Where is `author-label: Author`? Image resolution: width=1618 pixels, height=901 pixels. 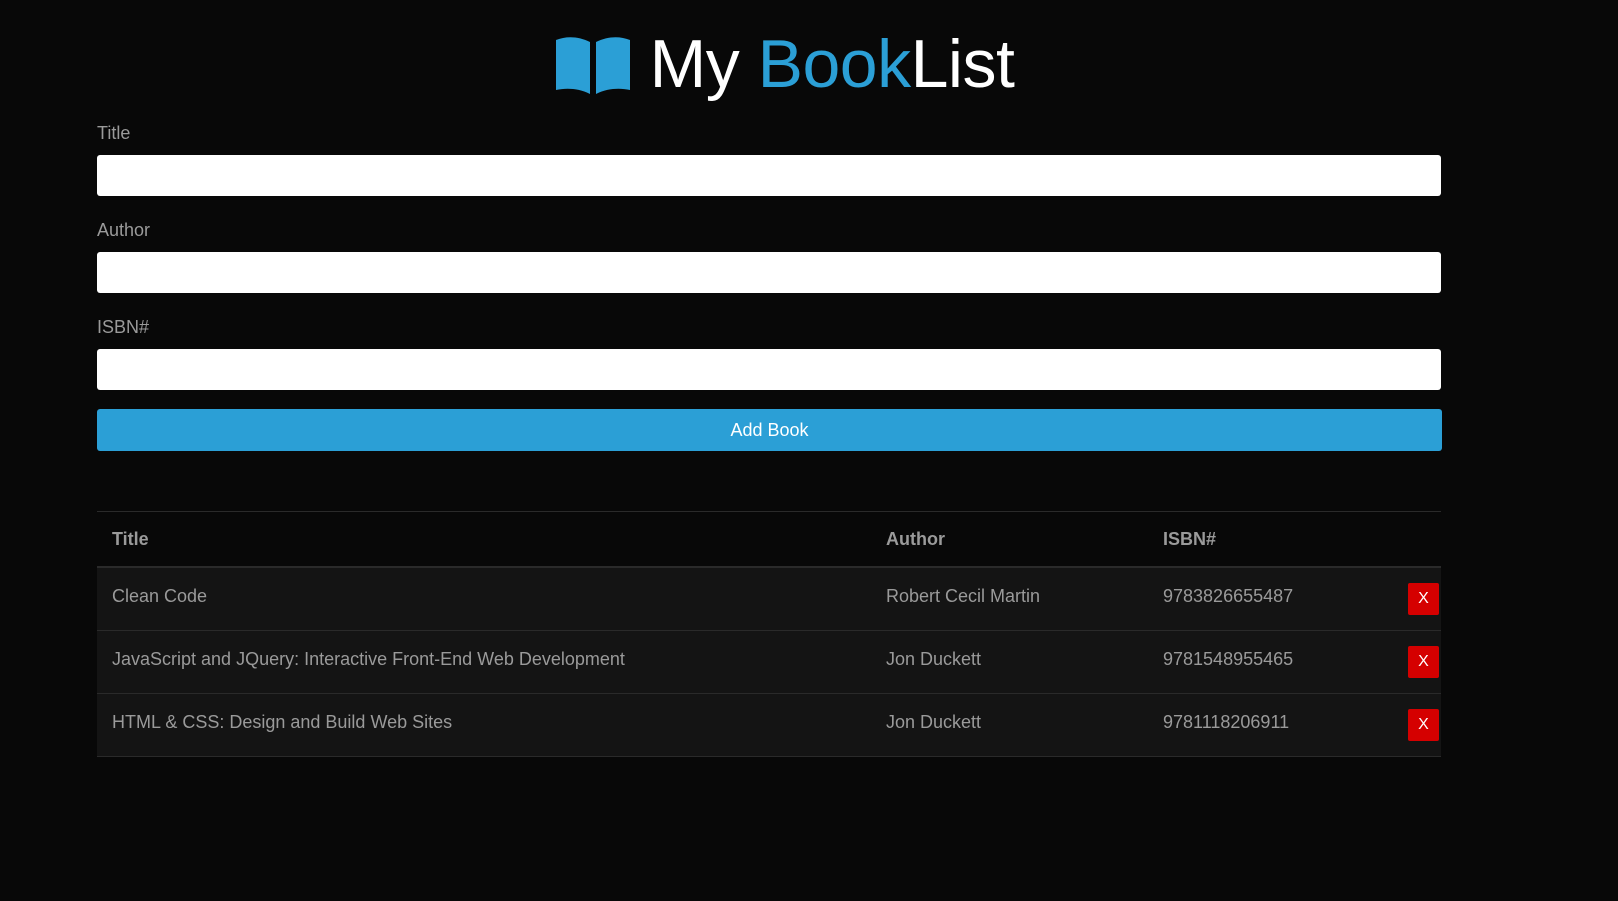 author-label: Author is located at coordinates (124, 230).